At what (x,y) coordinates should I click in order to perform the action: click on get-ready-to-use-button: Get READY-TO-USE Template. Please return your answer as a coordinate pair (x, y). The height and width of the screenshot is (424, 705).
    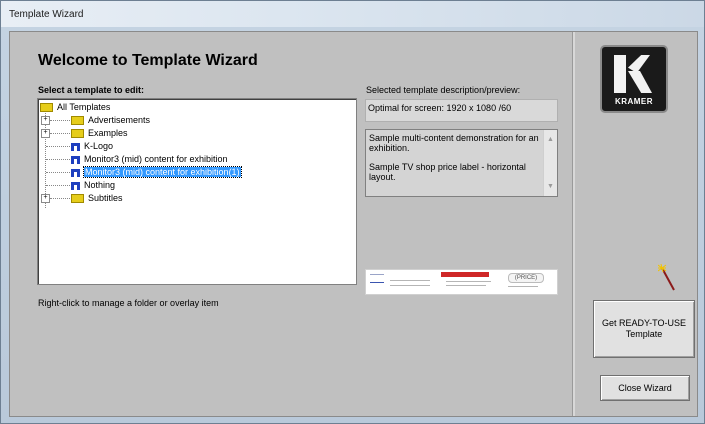
    Looking at the image, I should click on (644, 329).